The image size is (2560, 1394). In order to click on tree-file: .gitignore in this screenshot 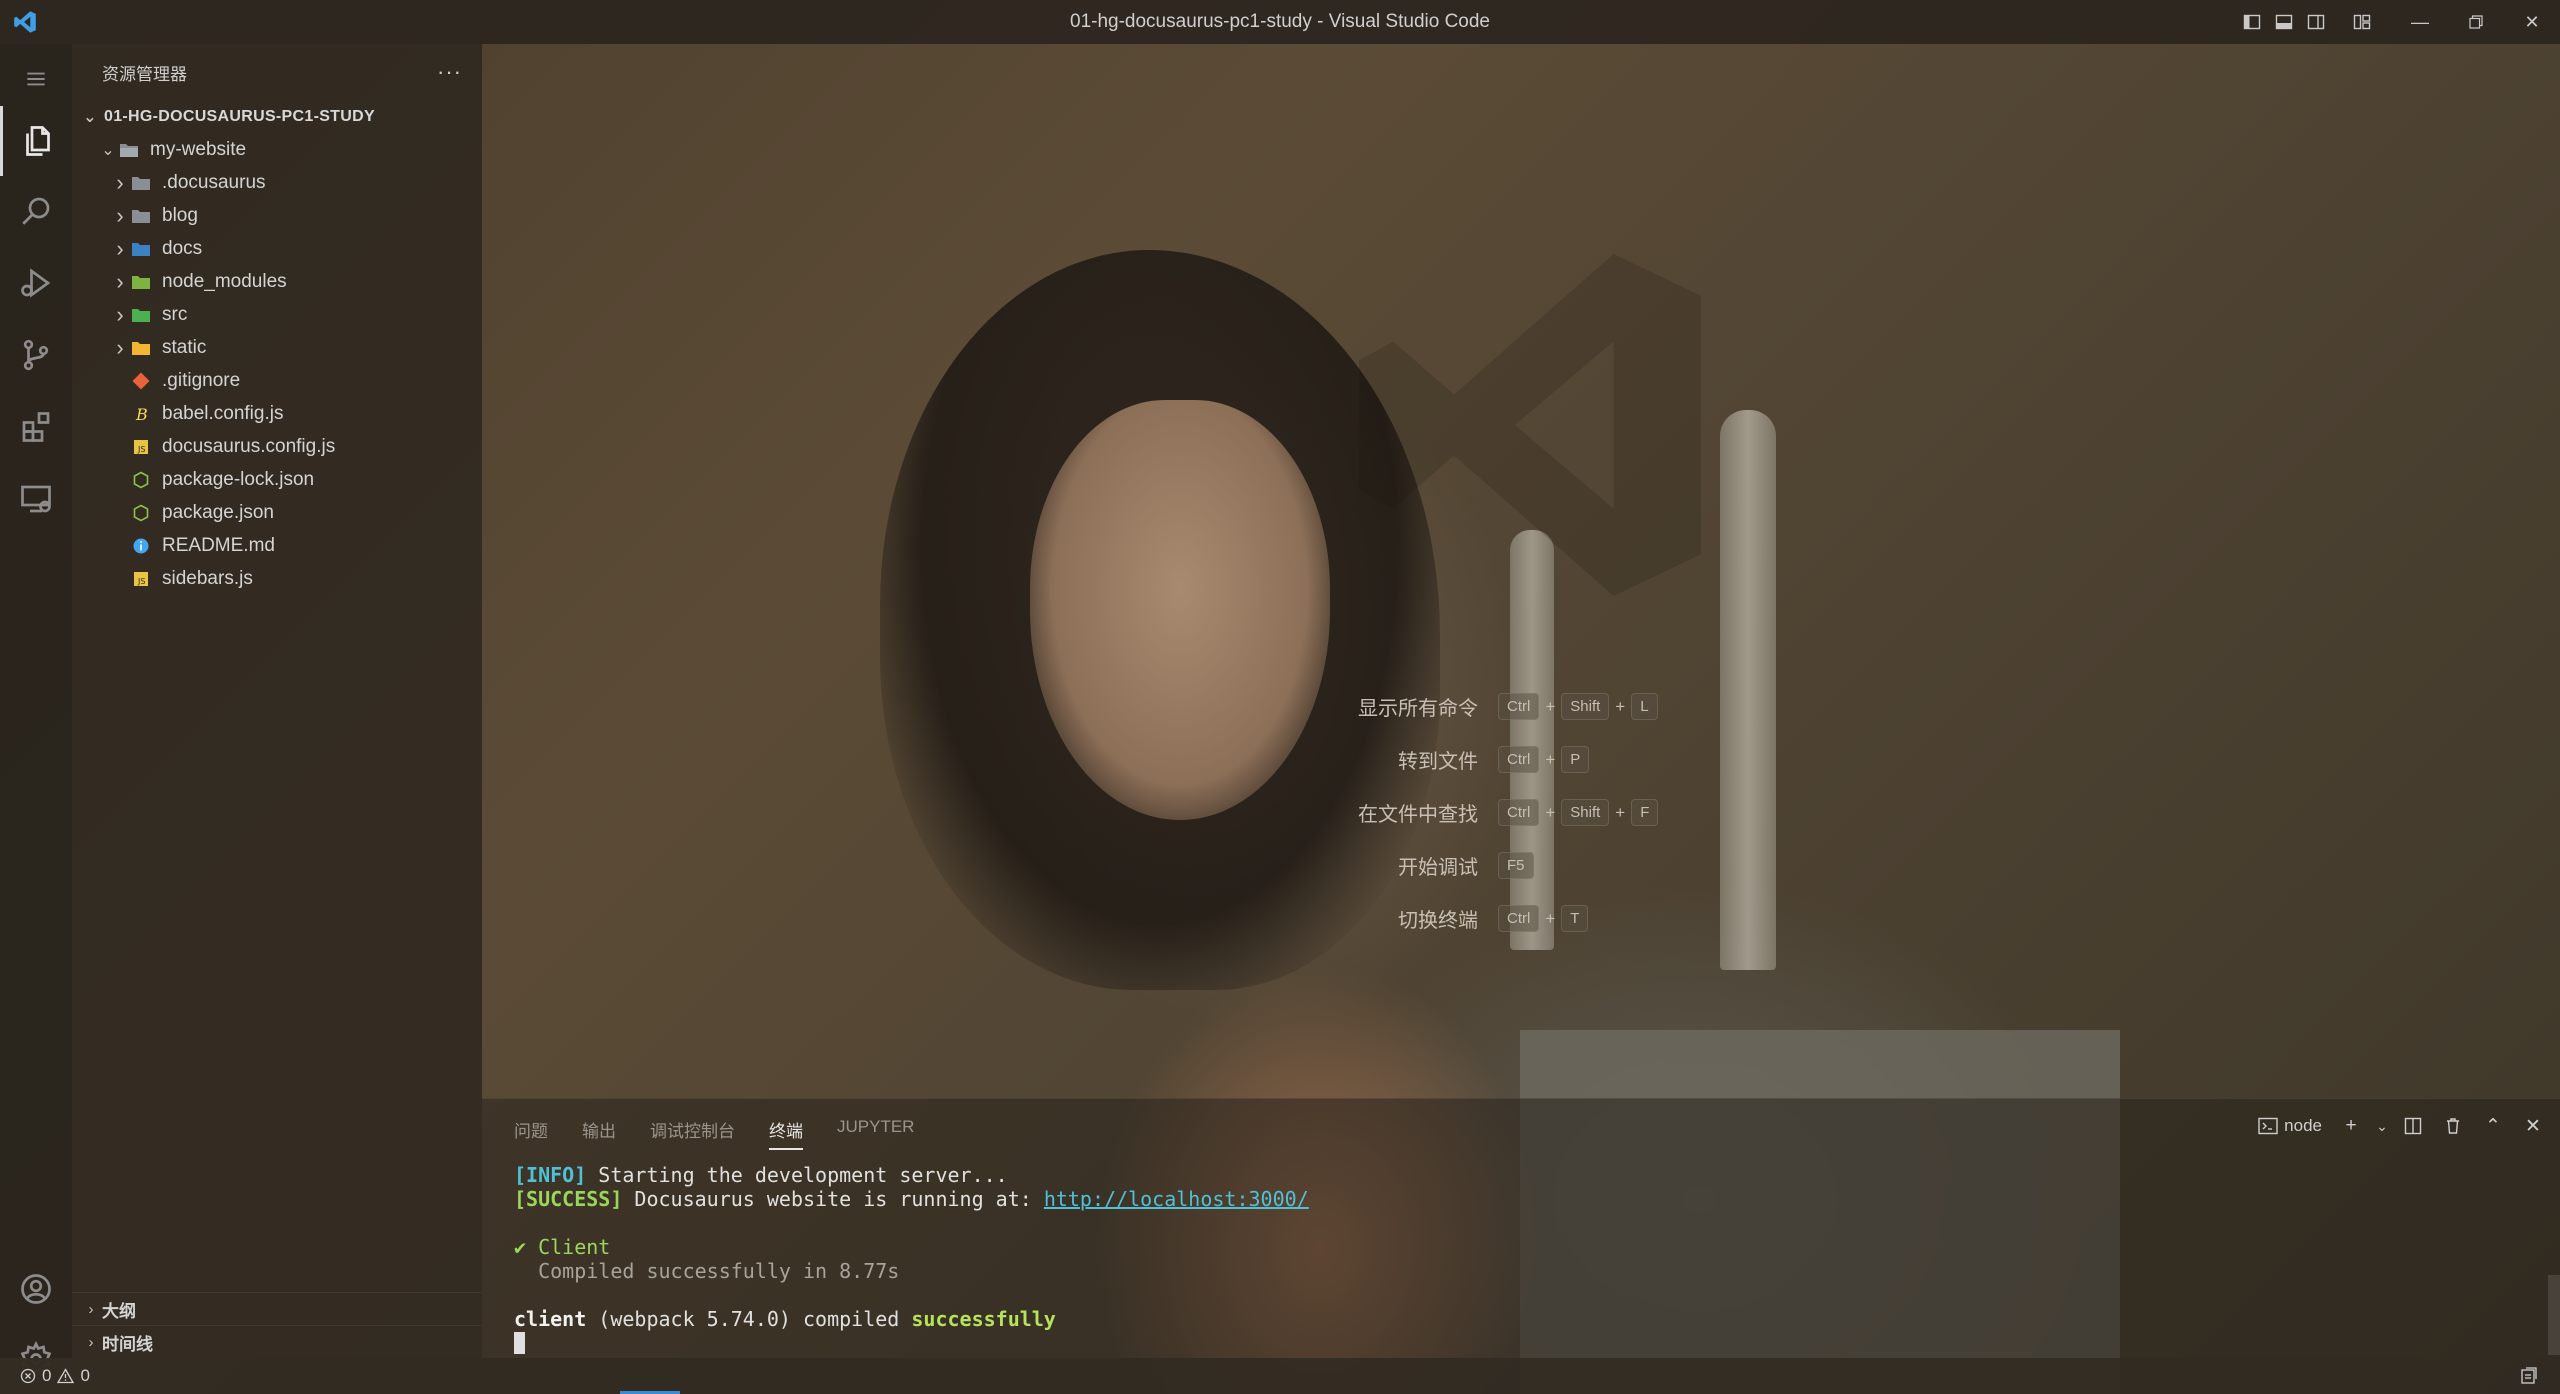, I will do `click(277, 380)`.